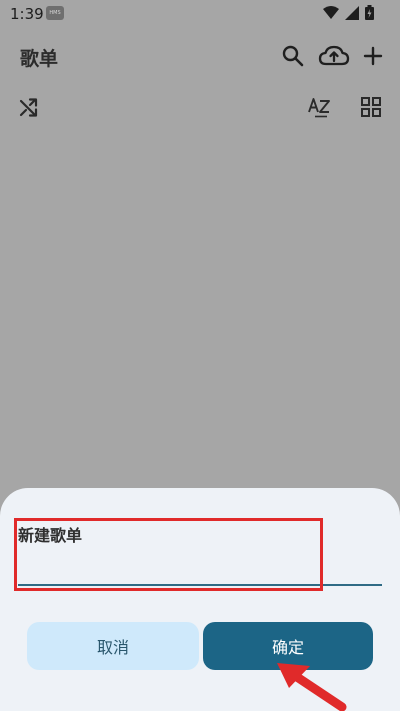  I want to click on dialog-title: 新建歌单, so click(50, 535).